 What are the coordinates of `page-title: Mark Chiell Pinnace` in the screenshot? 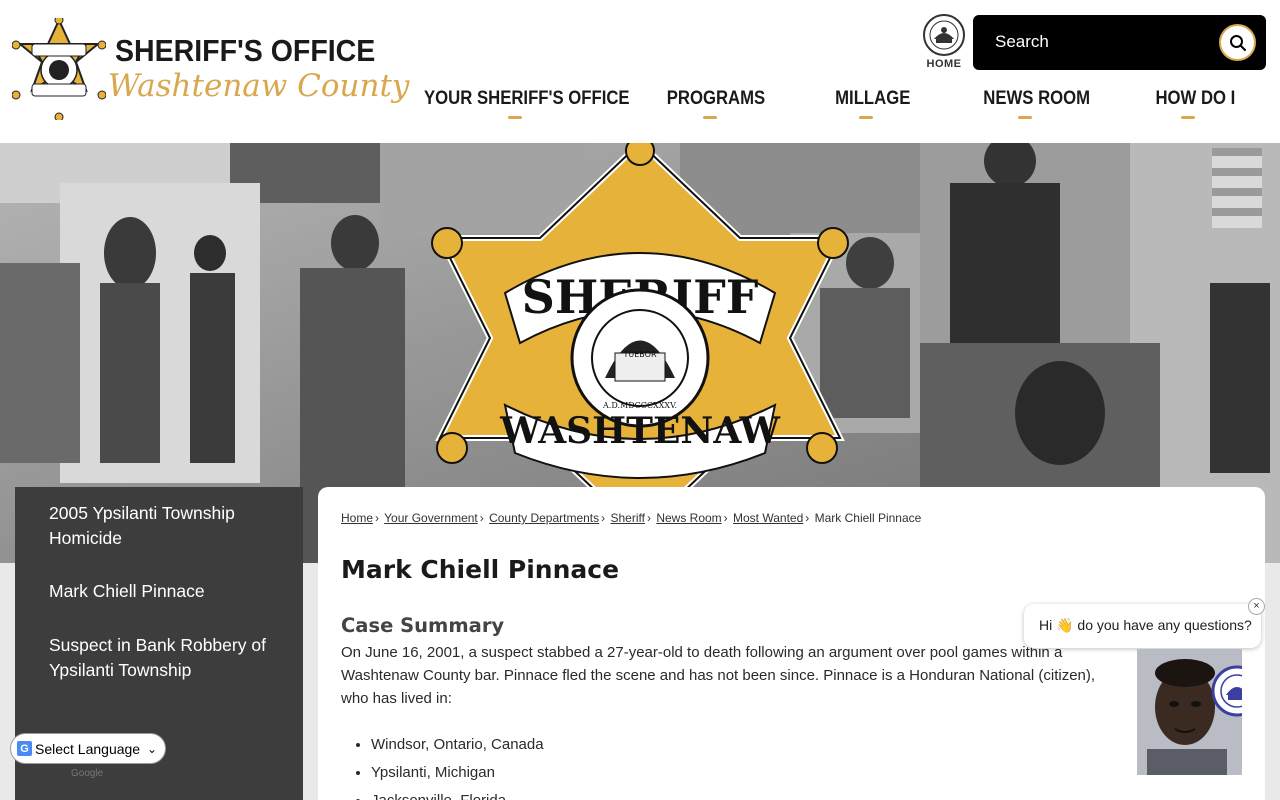 It's located at (480, 569).